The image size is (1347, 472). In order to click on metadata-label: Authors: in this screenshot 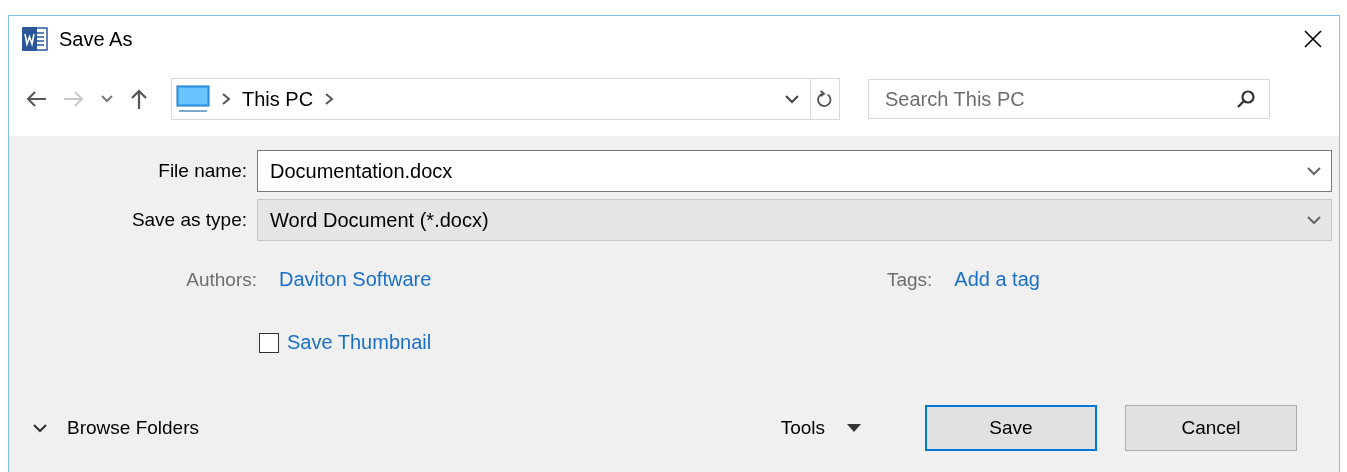, I will do `click(221, 279)`.